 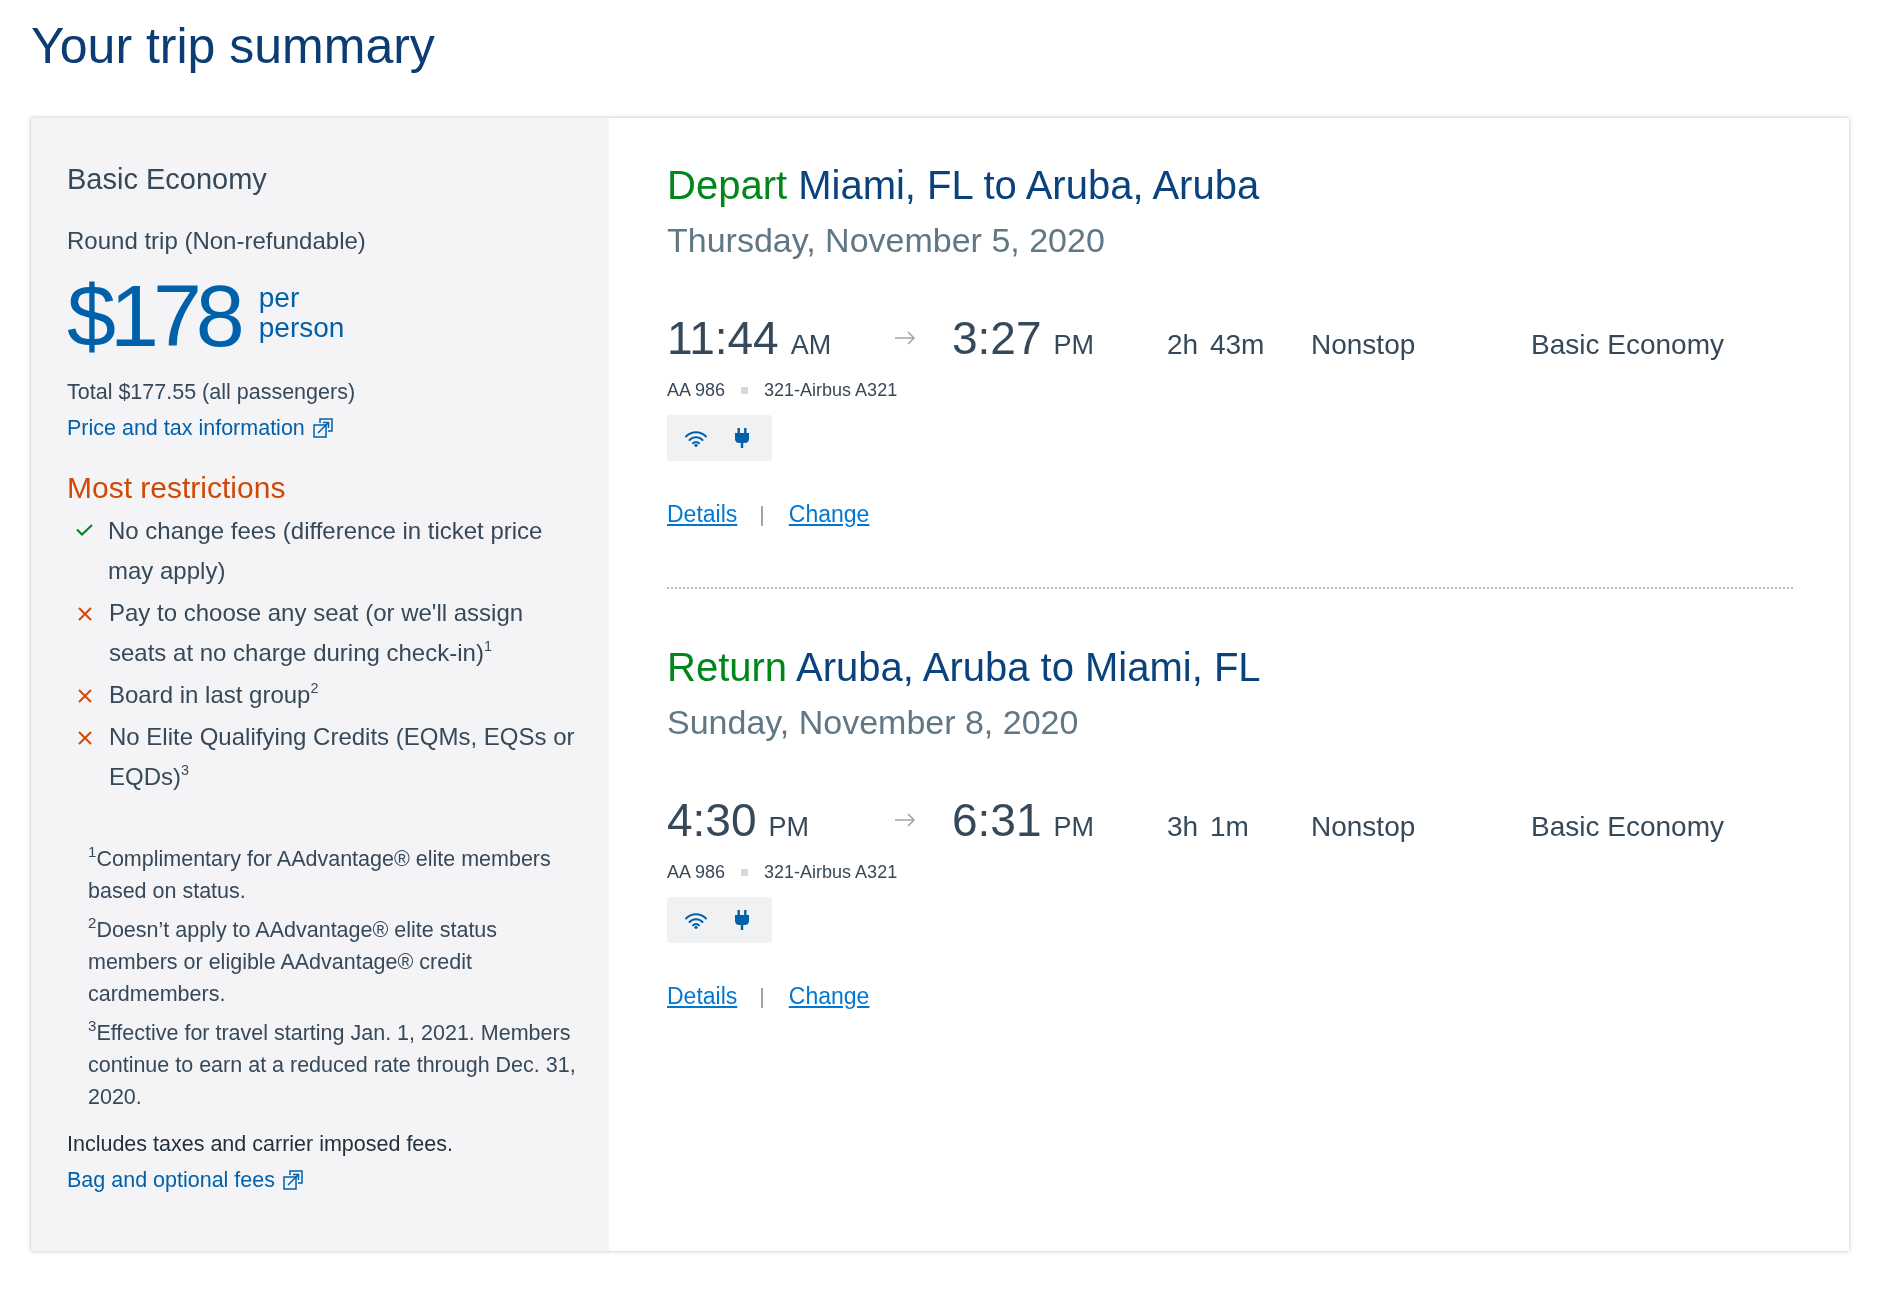 What do you see at coordinates (320, 874) in the screenshot?
I see `footnote-text: $^{1}$Complimentary for AAdvantage® elite members based on status.` at bounding box center [320, 874].